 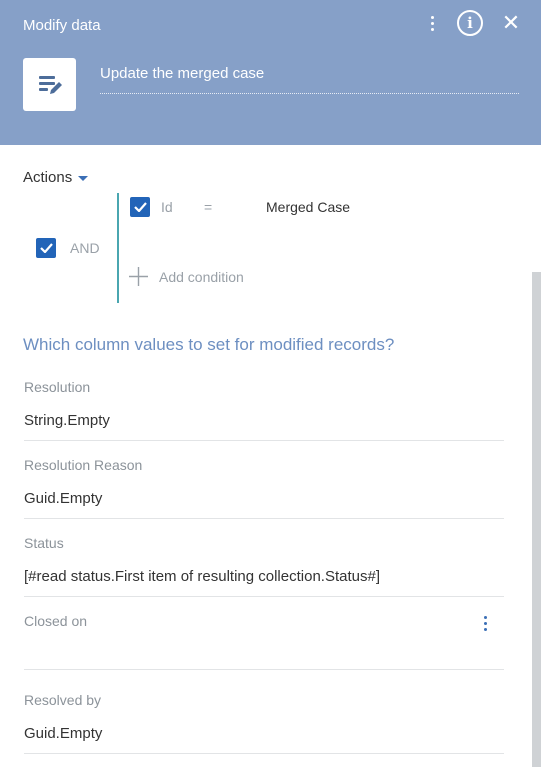 I want to click on field-value-resolved-by: Guid.Empty, so click(x=264, y=739).